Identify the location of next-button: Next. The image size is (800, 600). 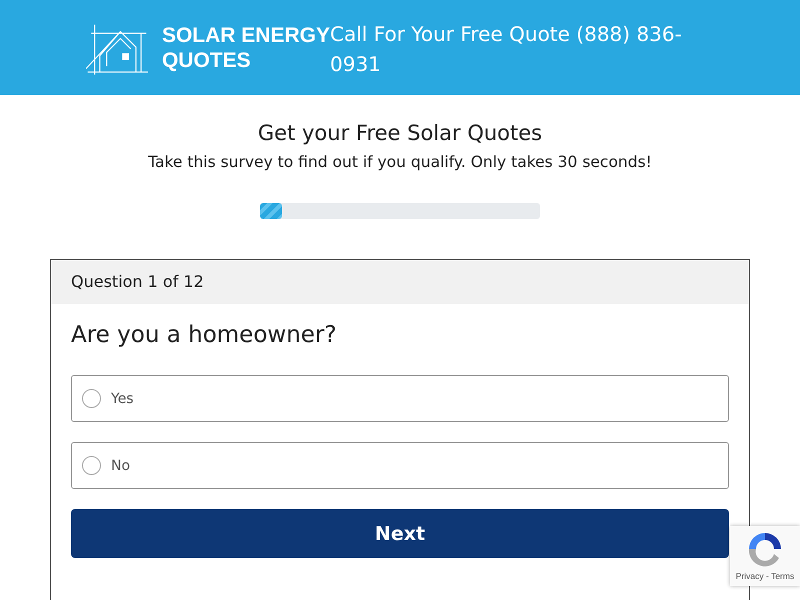
(400, 533).